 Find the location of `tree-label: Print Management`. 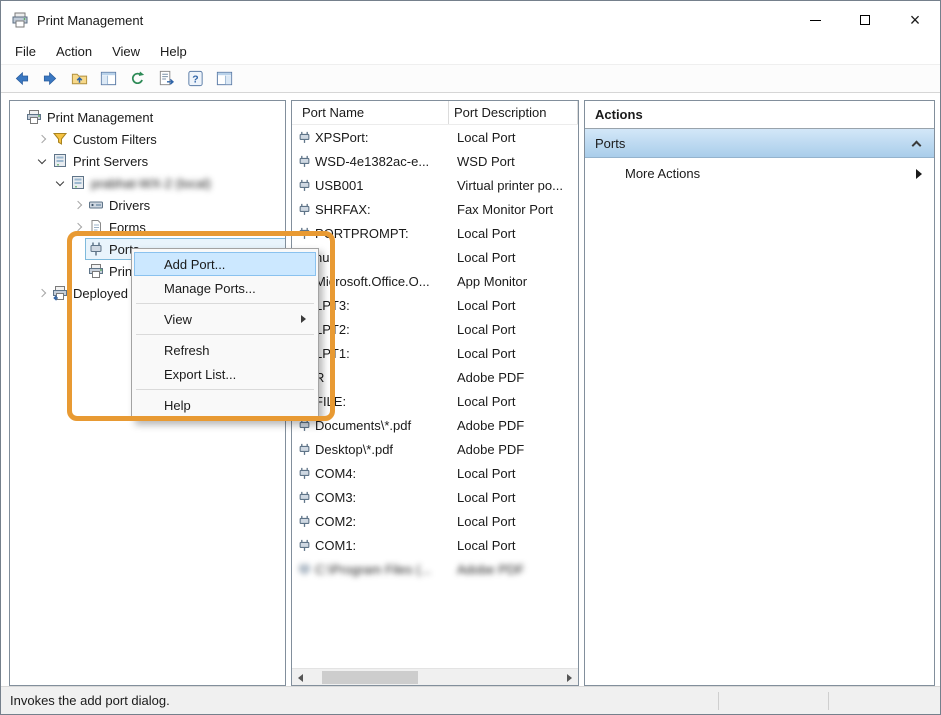

tree-label: Print Management is located at coordinates (100, 117).